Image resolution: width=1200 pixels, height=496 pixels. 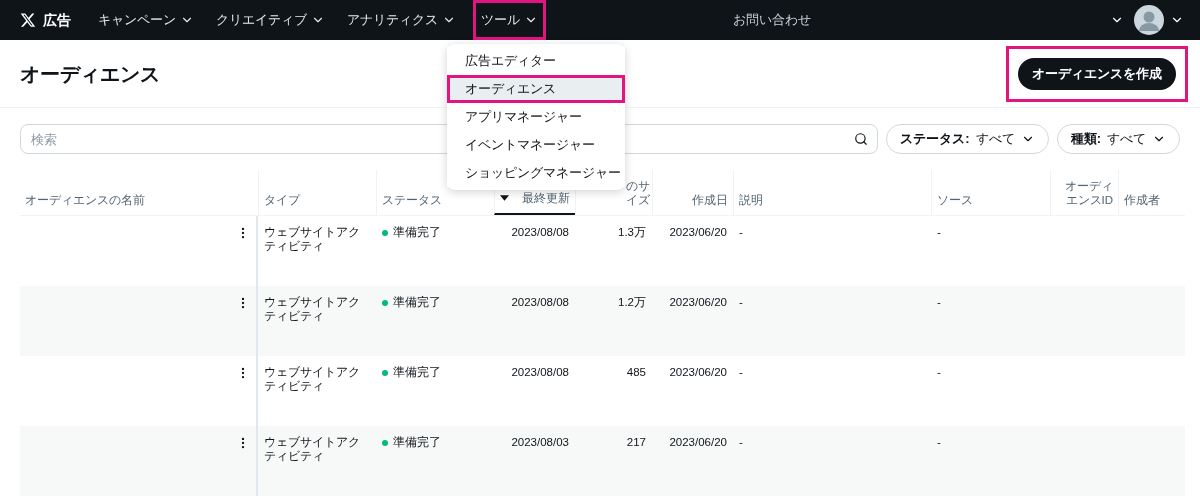 I want to click on ads-label: 広告, so click(x=57, y=20).